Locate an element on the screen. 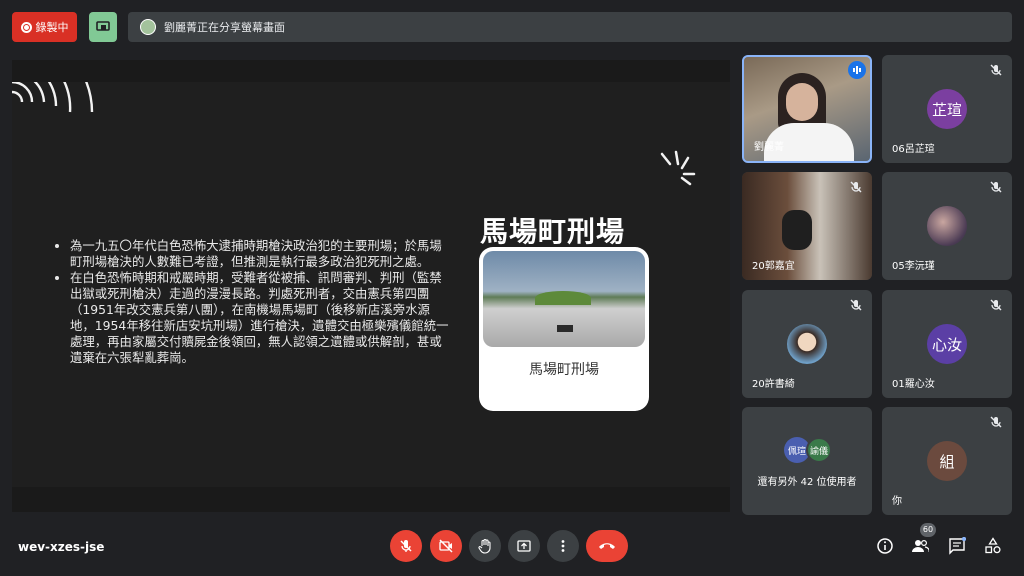 This screenshot has width=1024, height=576. participant-name: 20郭嘉宜 is located at coordinates (773, 266).